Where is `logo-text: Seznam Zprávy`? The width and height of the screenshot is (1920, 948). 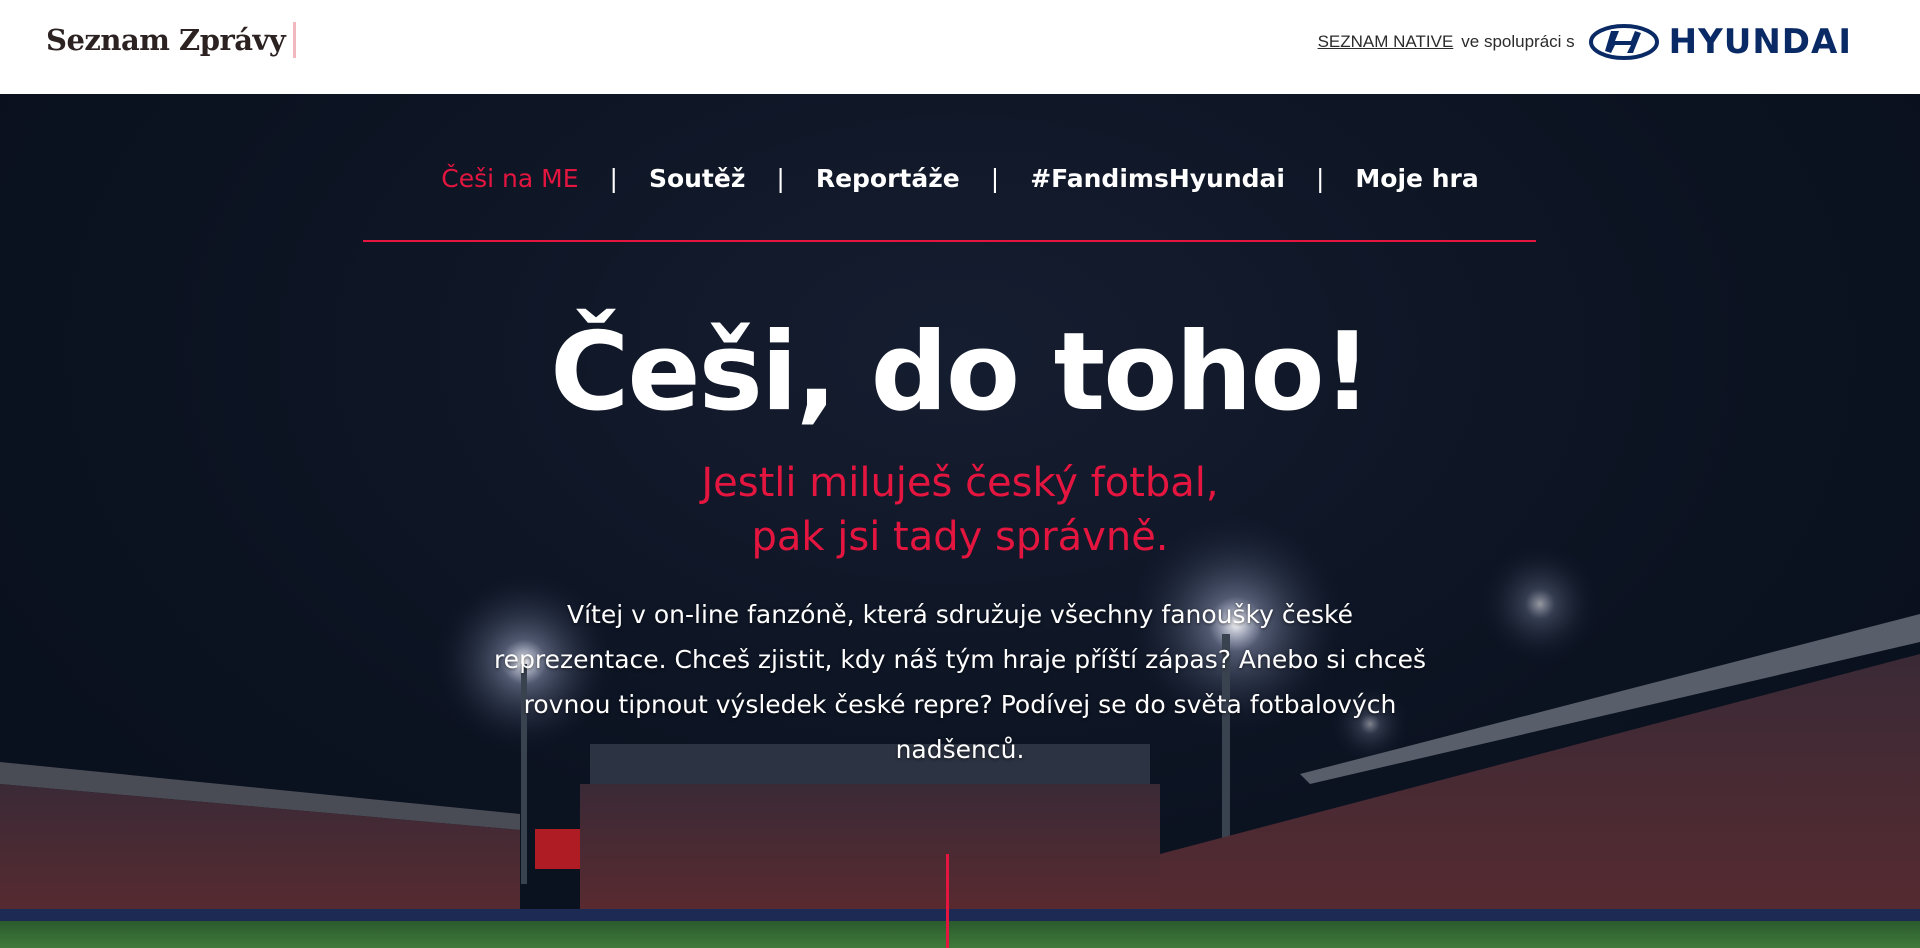 logo-text: Seznam Zprávy is located at coordinates (166, 40).